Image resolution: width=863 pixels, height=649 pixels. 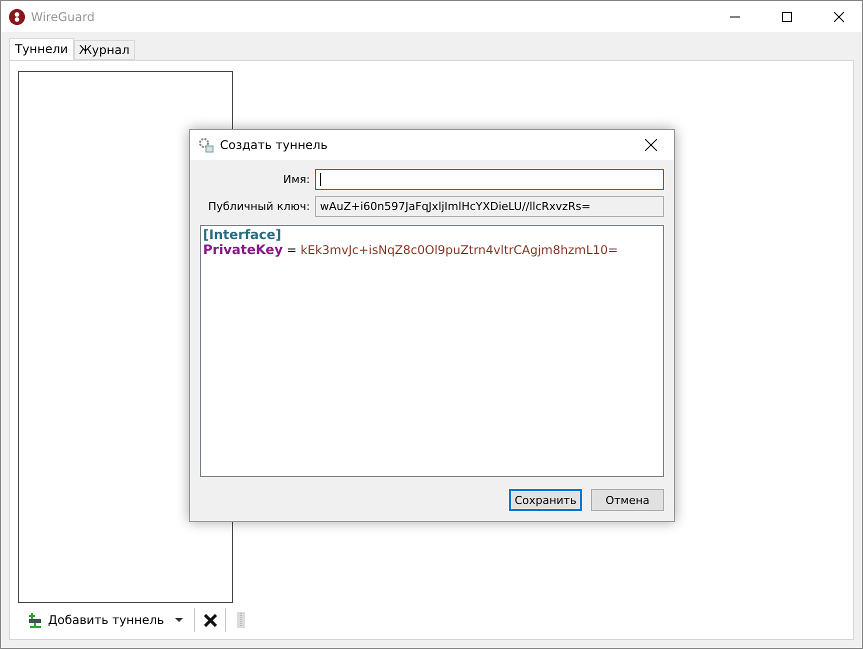 I want to click on field-label: Публичный ключ:, so click(x=258, y=206).